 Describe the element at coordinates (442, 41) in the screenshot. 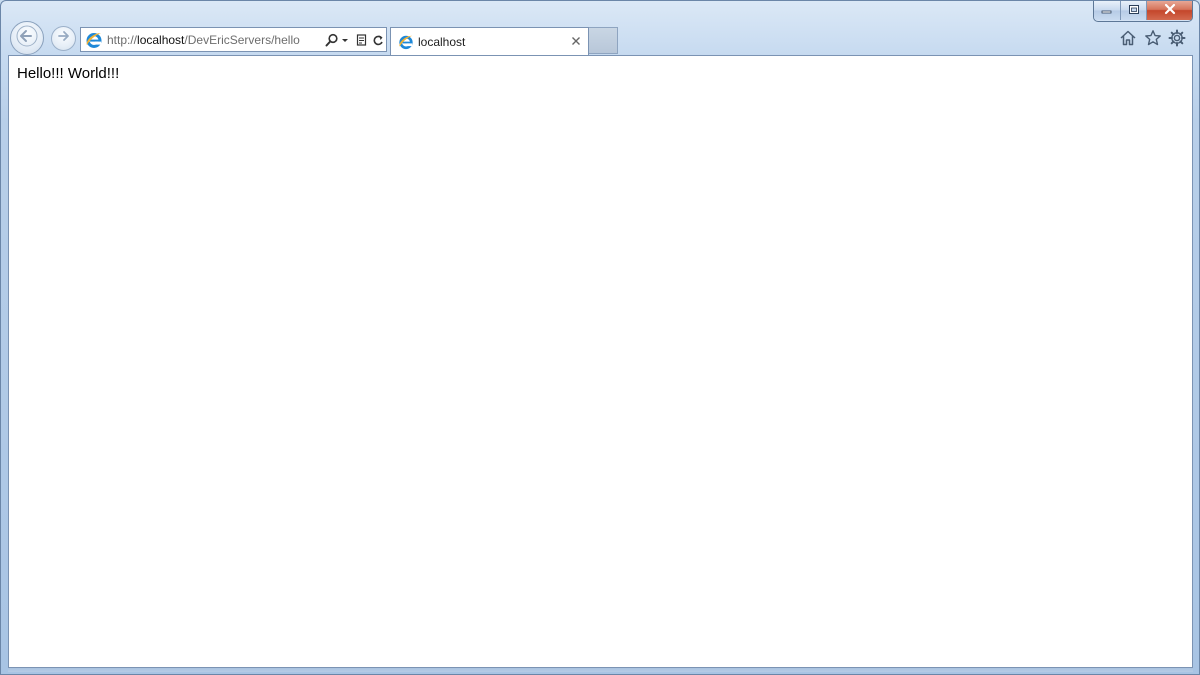

I see `tab-title: localhost` at that location.